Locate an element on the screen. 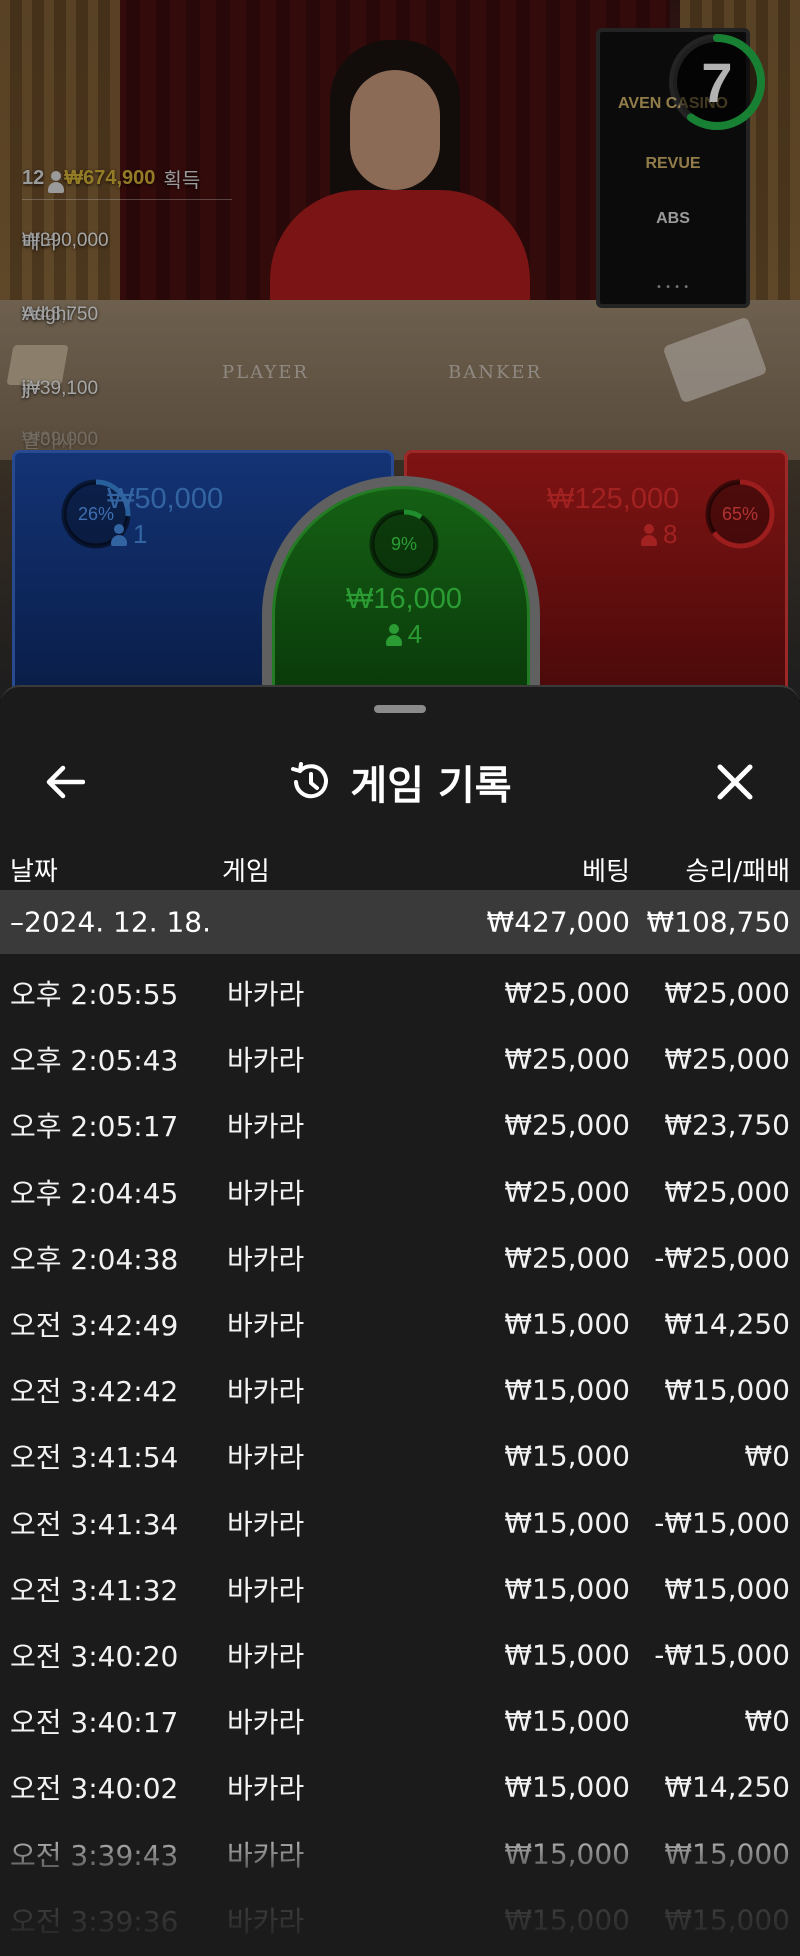  sheet-header: 게임 기록 is located at coordinates (400, 782).